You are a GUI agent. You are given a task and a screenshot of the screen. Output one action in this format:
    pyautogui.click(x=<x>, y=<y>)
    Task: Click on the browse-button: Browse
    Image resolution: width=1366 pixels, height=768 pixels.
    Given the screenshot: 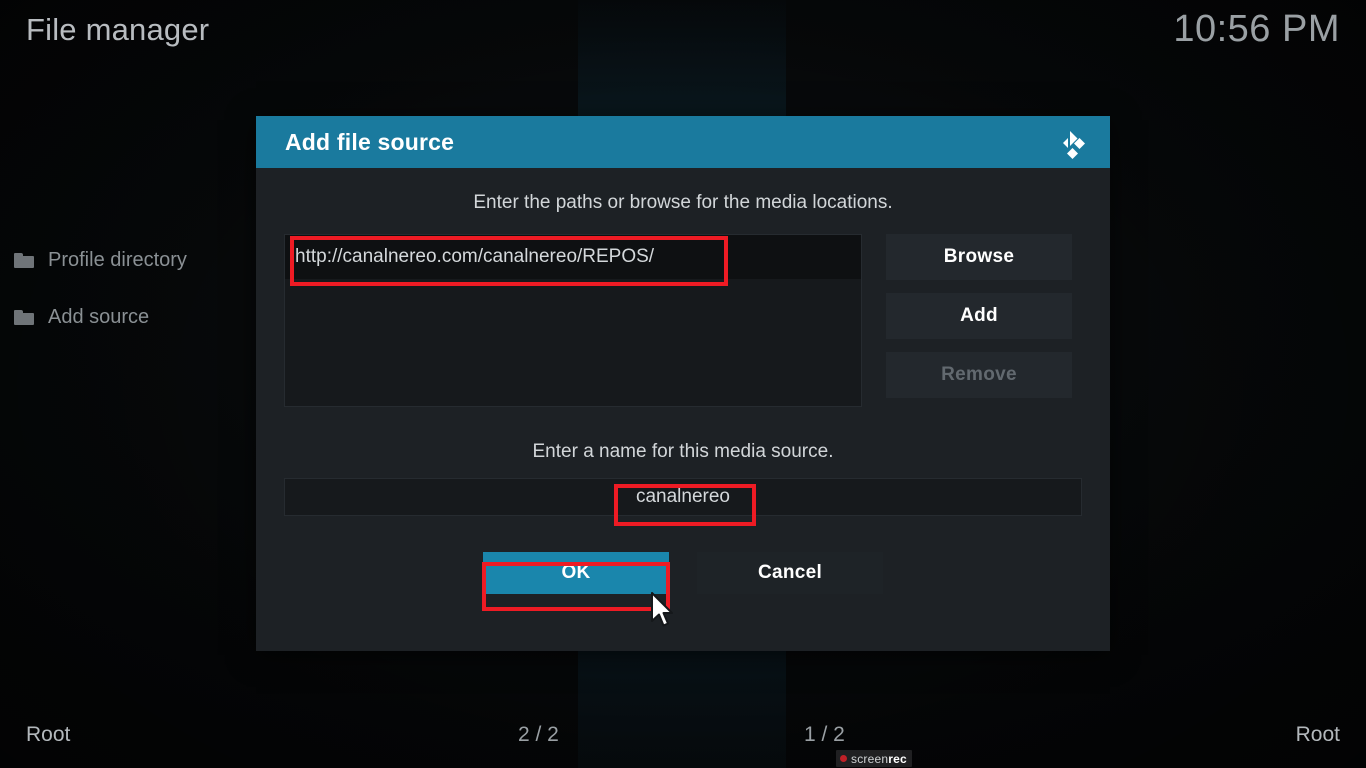 What is the action you would take?
    pyautogui.click(x=979, y=257)
    